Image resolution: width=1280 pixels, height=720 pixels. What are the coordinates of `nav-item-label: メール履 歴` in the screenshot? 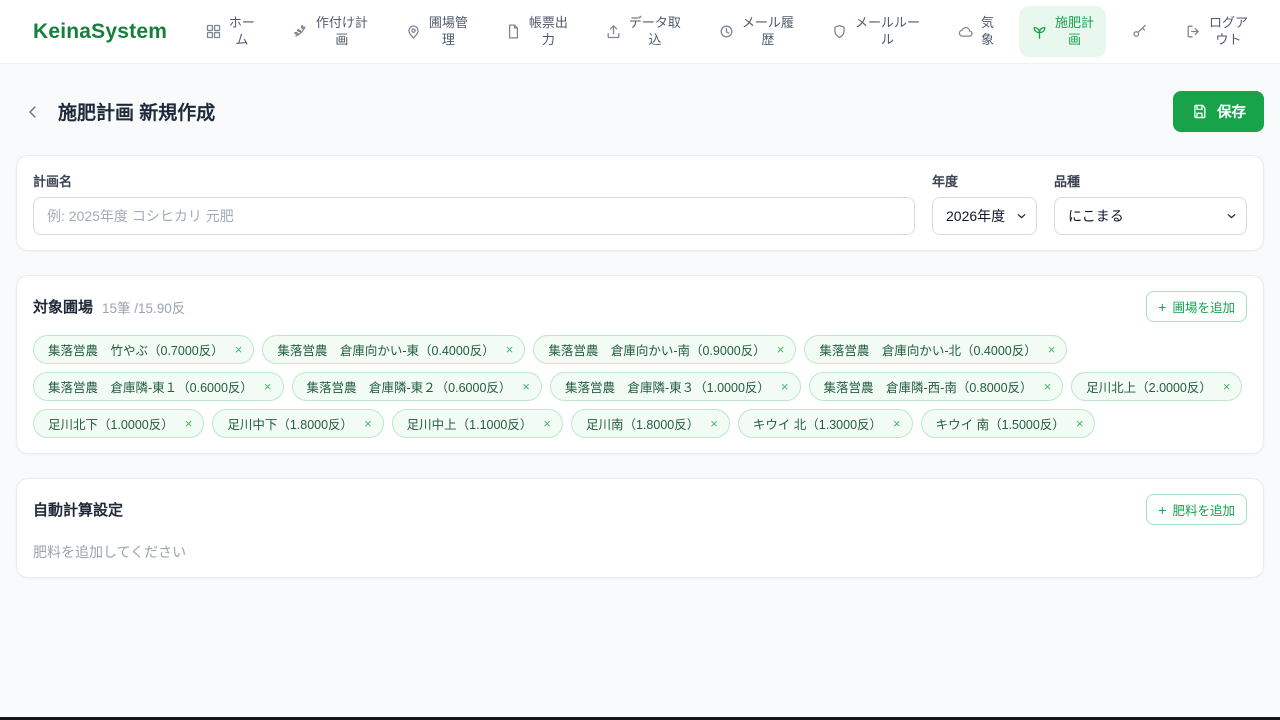 It's located at (767, 30).